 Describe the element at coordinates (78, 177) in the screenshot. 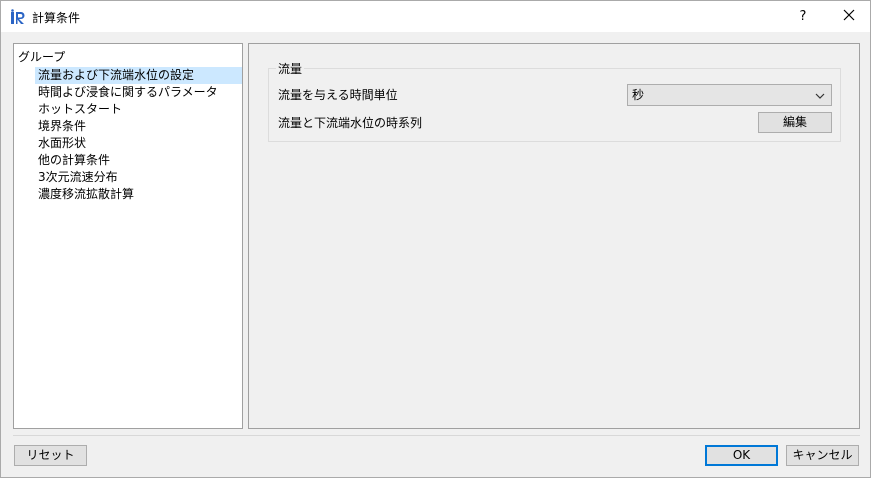

I see `tree-item-3d-velocity: 3次元流速分布` at that location.